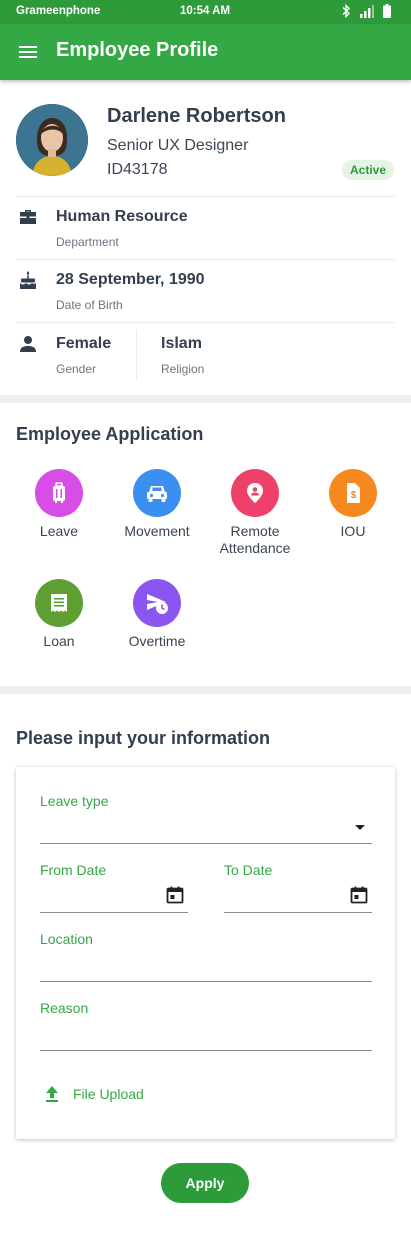 The height and width of the screenshot is (1234, 411). What do you see at coordinates (205, 1183) in the screenshot?
I see `apply-button: Apply` at bounding box center [205, 1183].